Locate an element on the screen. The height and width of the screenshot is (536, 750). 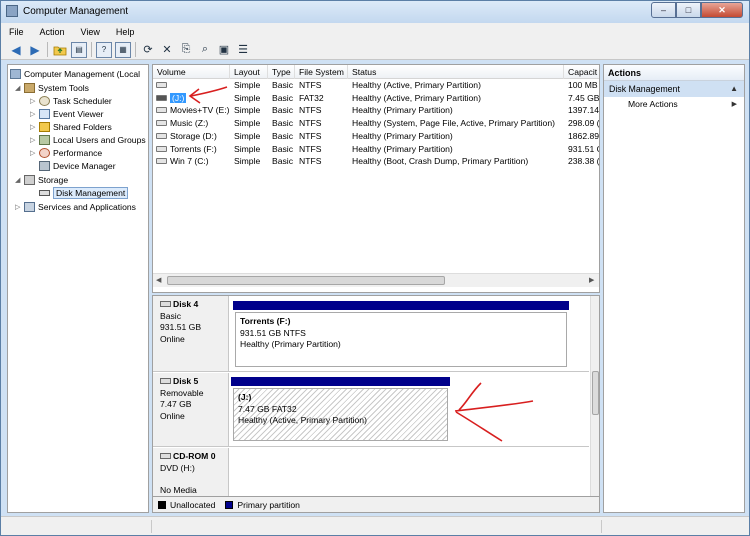
minimize-button: – is located at coordinates (663, 10).